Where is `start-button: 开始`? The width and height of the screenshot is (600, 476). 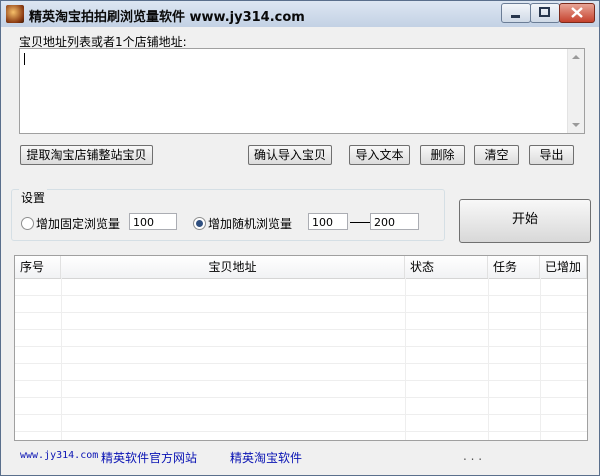 start-button: 开始 is located at coordinates (525, 221).